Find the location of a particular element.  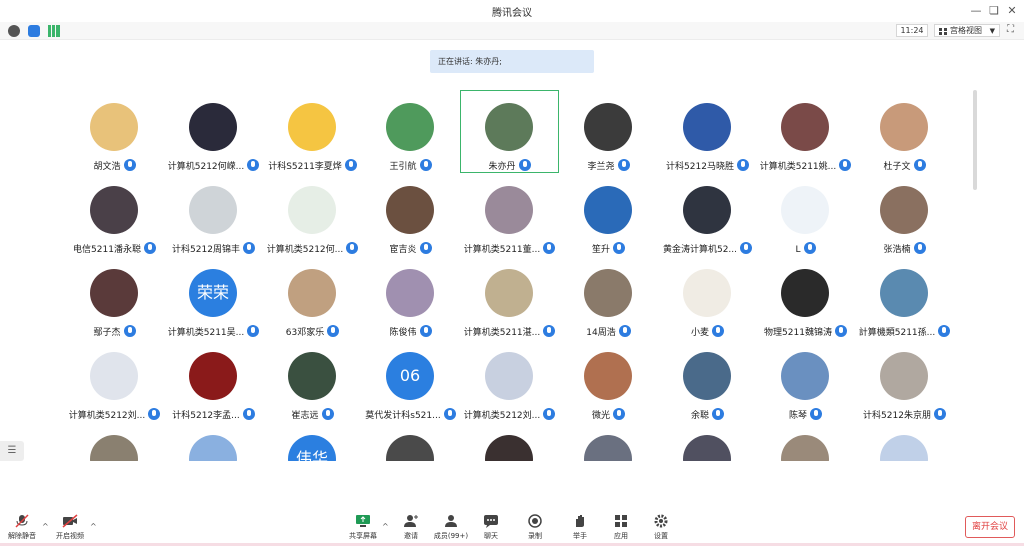

share-screen-button: 共享屏幕 is located at coordinates (363, 527).